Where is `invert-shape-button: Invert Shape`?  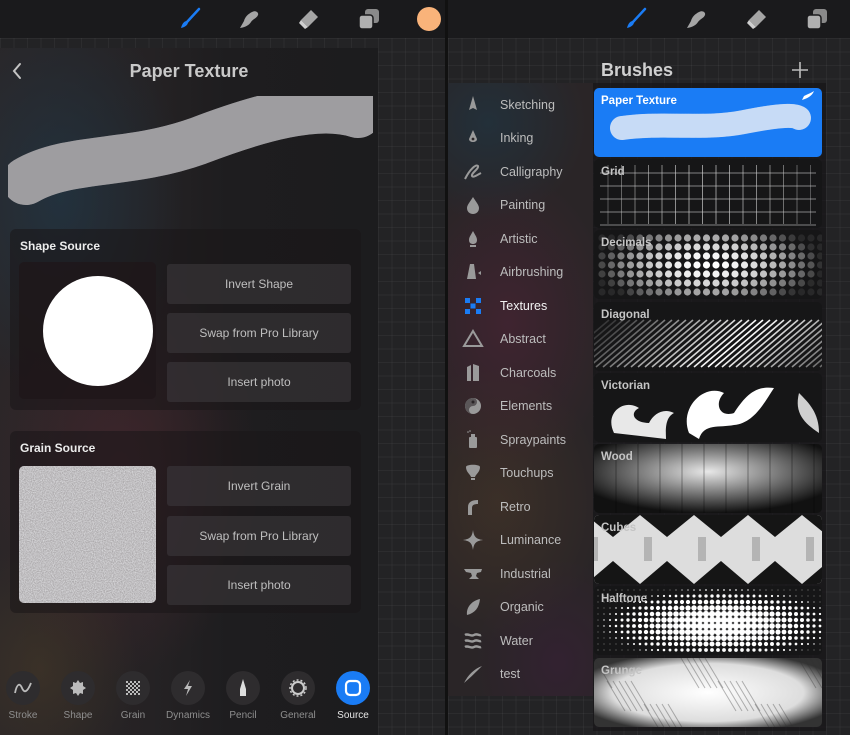
invert-shape-button: Invert Shape is located at coordinates (259, 284).